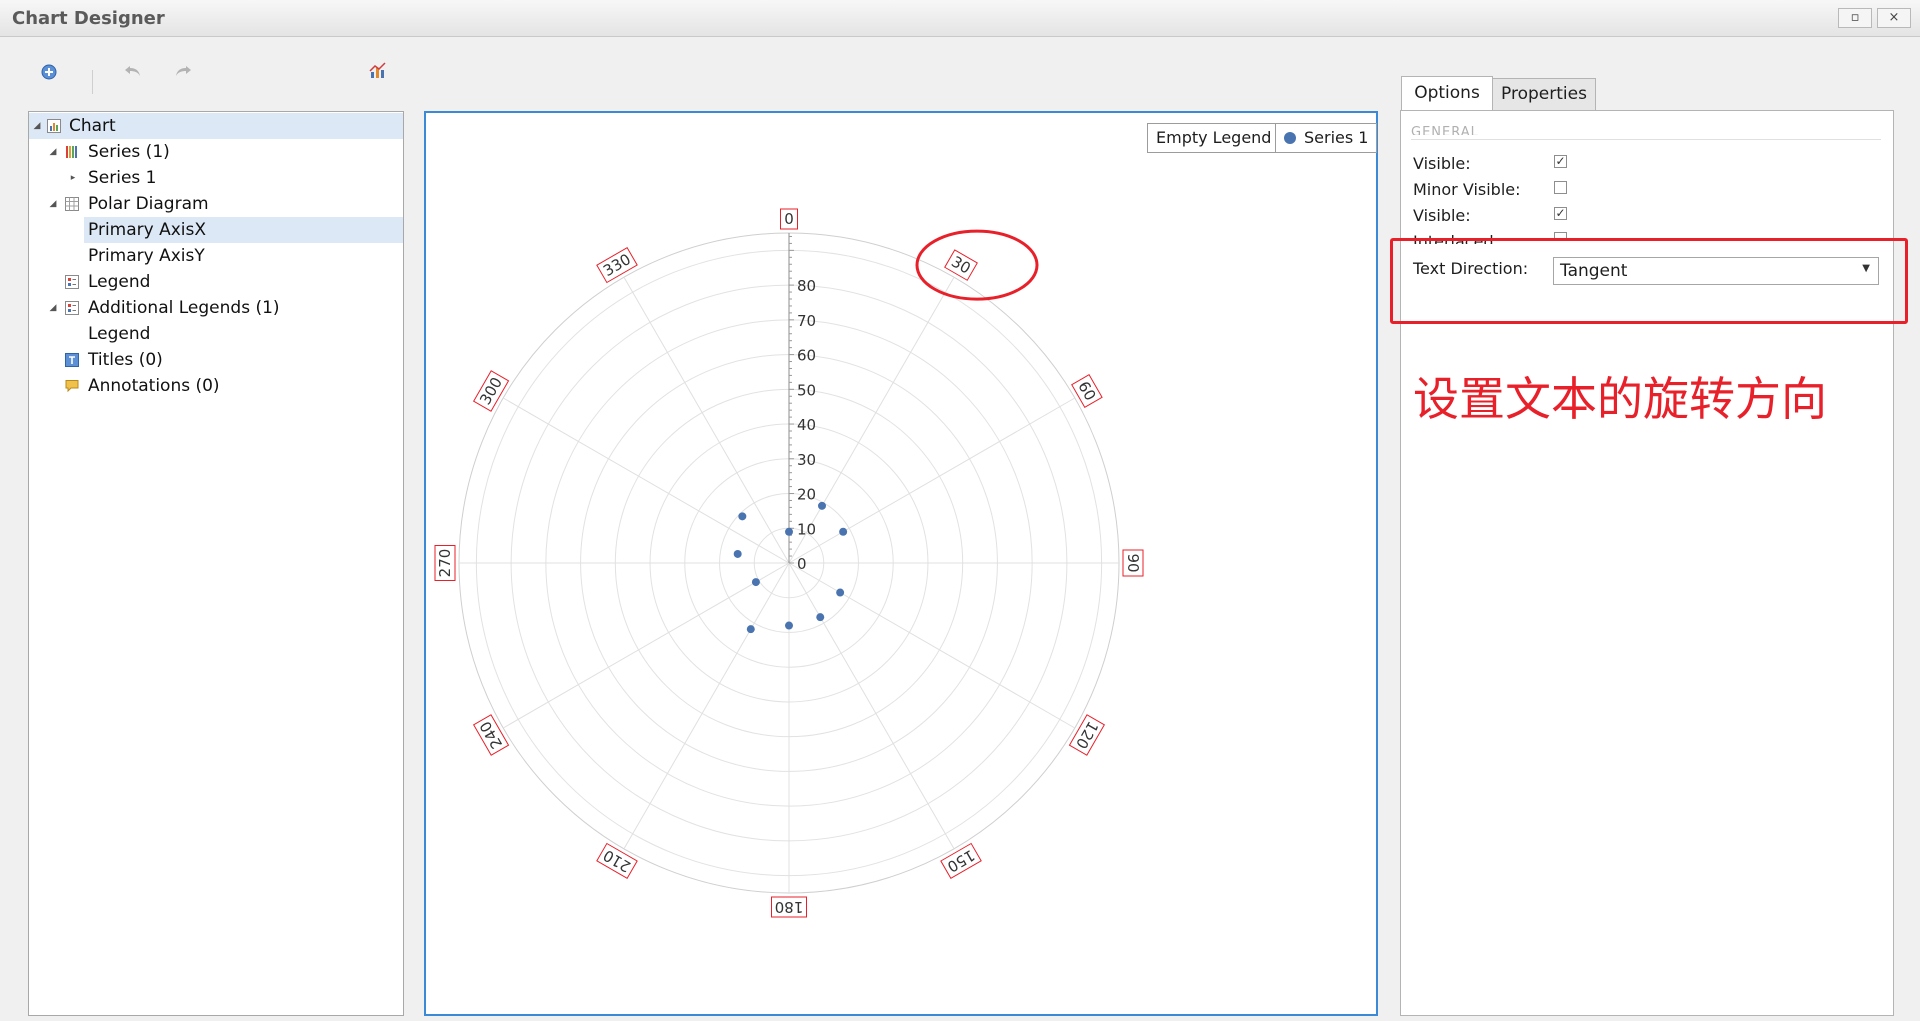 The height and width of the screenshot is (1021, 1920). Describe the element at coordinates (806, 390) in the screenshot. I see `radial-tick-label: 50` at that location.